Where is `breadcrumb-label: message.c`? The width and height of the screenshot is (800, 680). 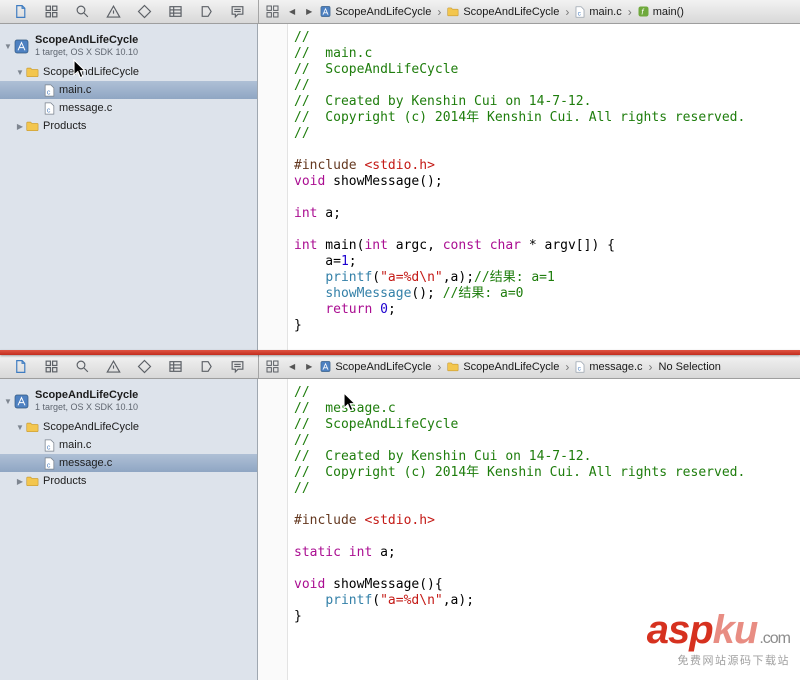
breadcrumb-label: message.c is located at coordinates (616, 366).